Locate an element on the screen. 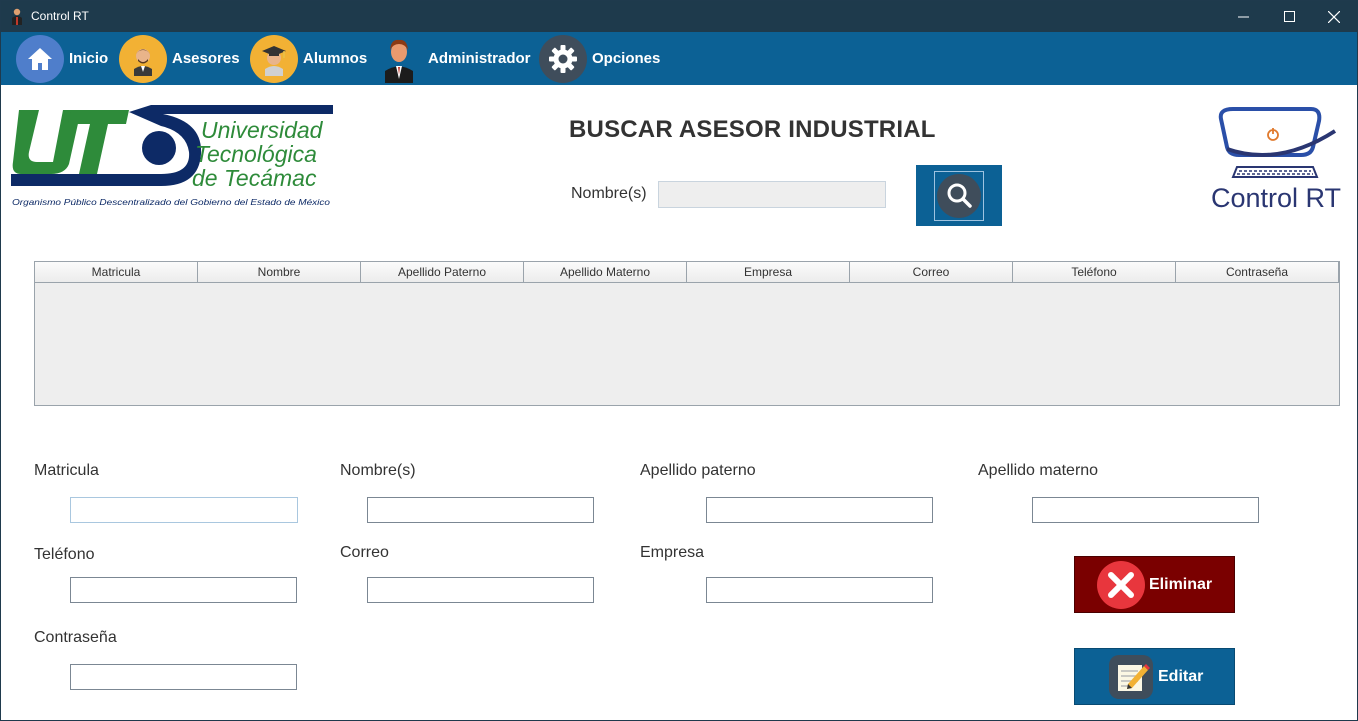 The height and width of the screenshot is (721, 1358). control-rt-logo-text: Control RT is located at coordinates (1276, 198).